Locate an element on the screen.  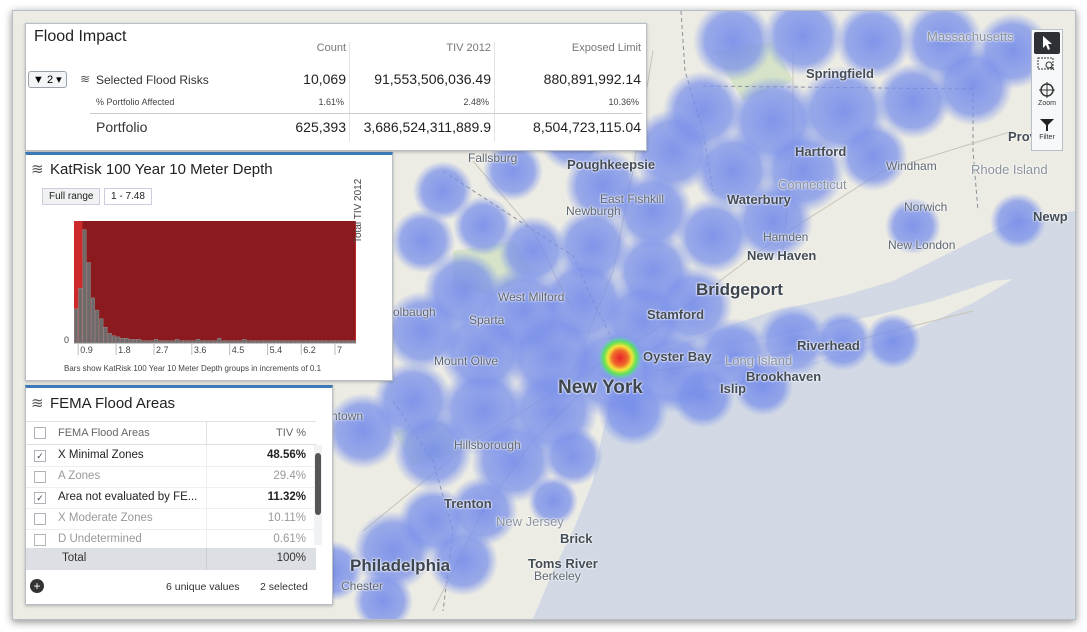
fema-row-value: 48.56% is located at coordinates (286, 455).